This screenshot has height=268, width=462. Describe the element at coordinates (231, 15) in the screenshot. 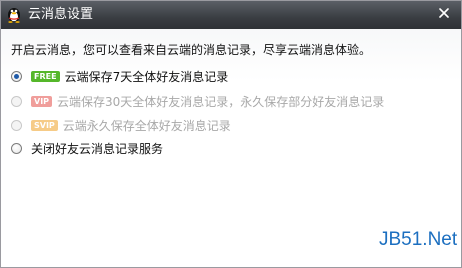

I see `title-bar: 云消息设置` at that location.